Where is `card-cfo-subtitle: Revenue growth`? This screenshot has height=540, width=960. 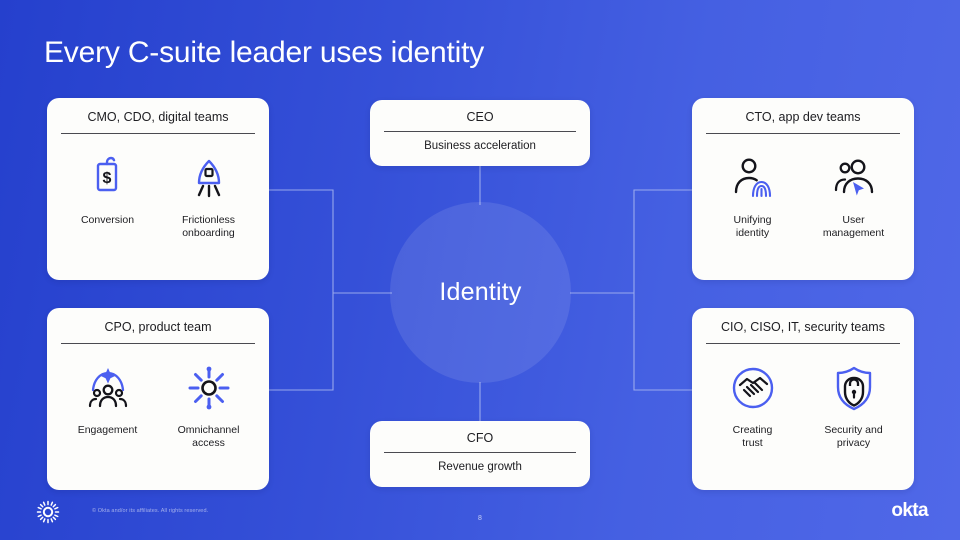
card-cfo-subtitle: Revenue growth is located at coordinates (480, 467).